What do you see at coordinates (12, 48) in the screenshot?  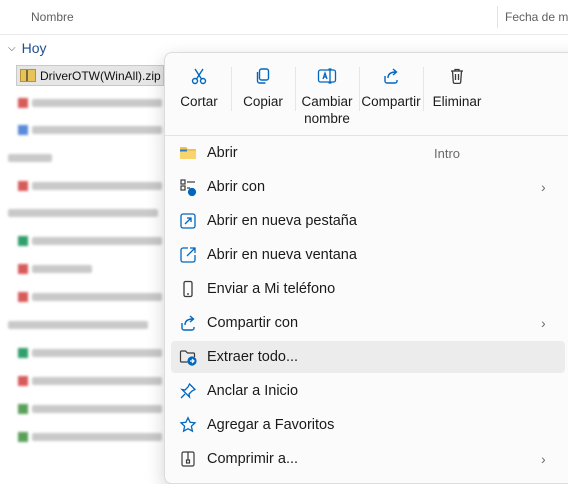 I see `chevron-down-icon: ⌵` at bounding box center [12, 48].